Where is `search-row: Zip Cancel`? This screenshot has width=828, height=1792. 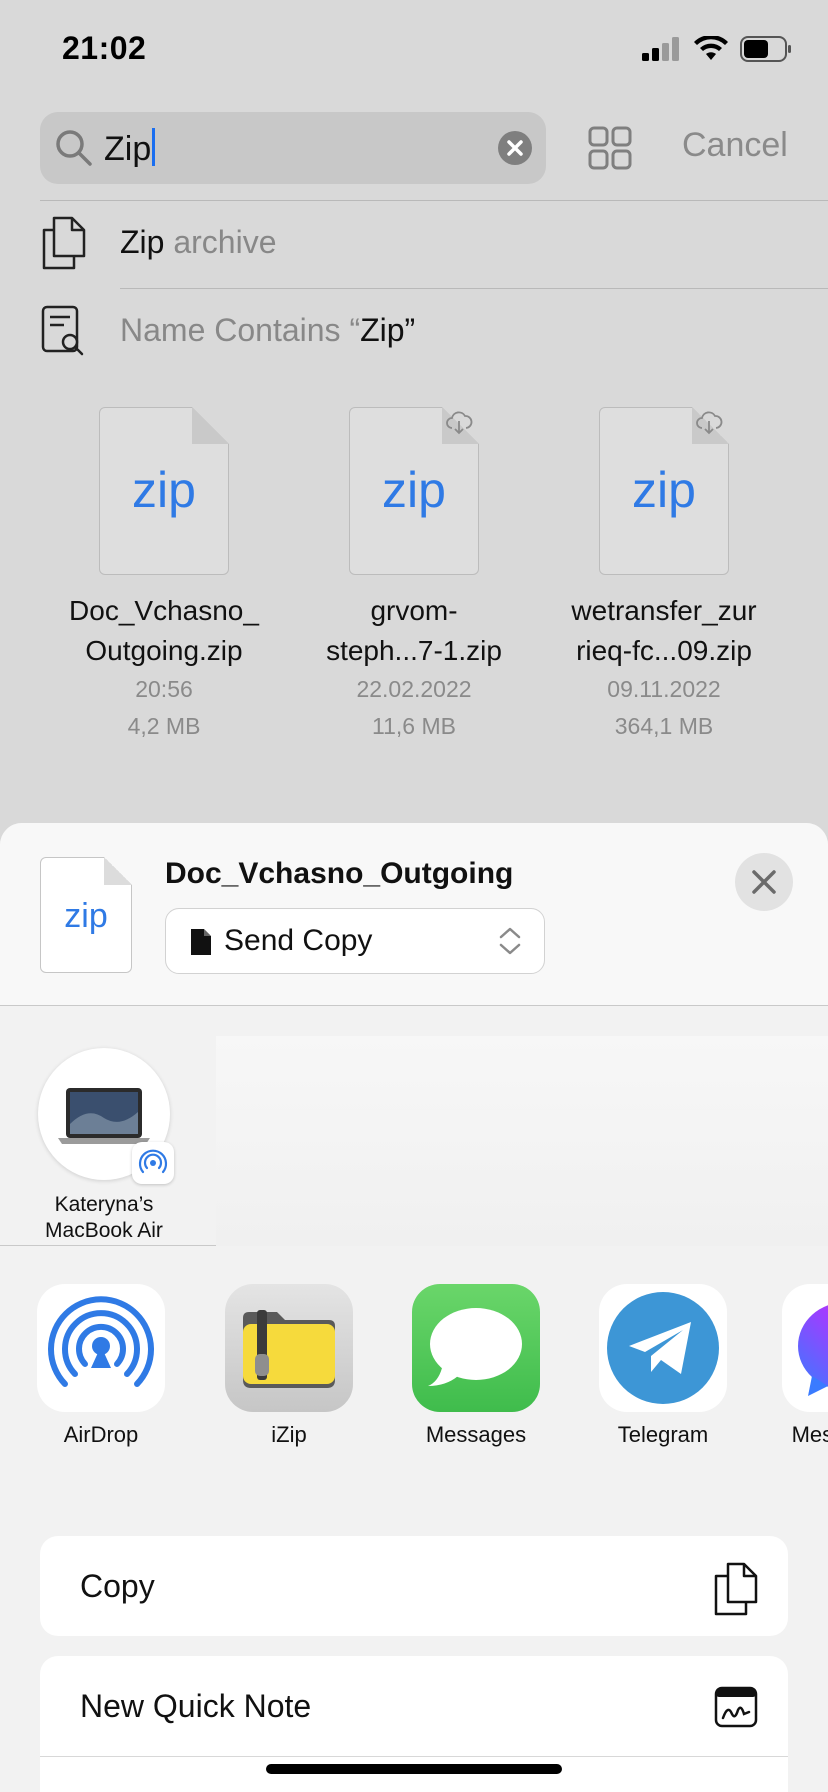
search-row: Zip Cancel is located at coordinates (420, 148).